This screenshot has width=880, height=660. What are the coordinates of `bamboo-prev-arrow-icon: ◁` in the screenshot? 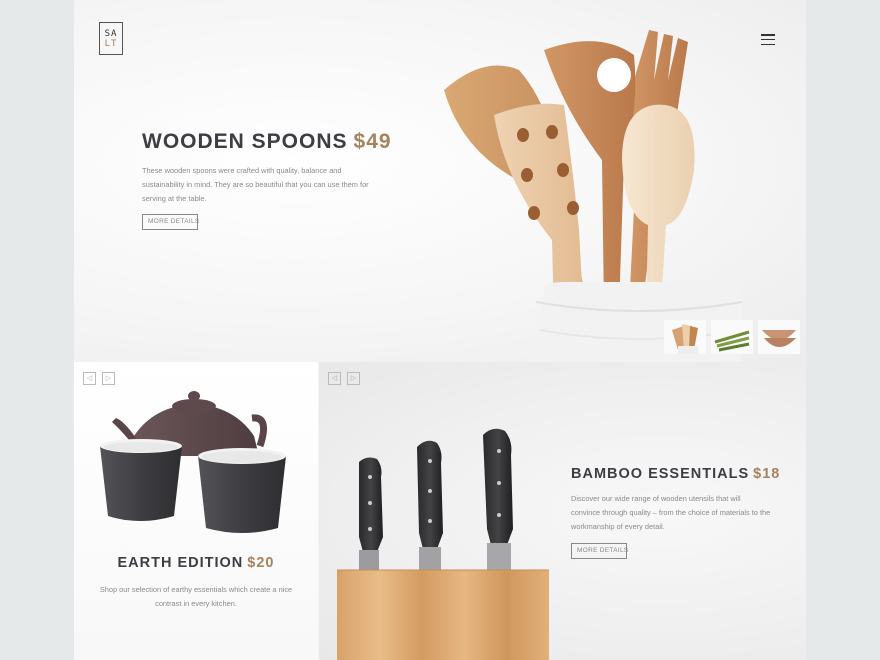 It's located at (334, 378).